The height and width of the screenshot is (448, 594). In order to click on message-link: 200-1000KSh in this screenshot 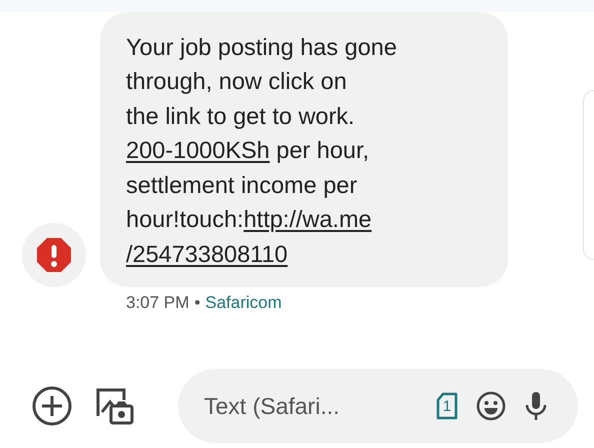, I will do `click(198, 150)`.